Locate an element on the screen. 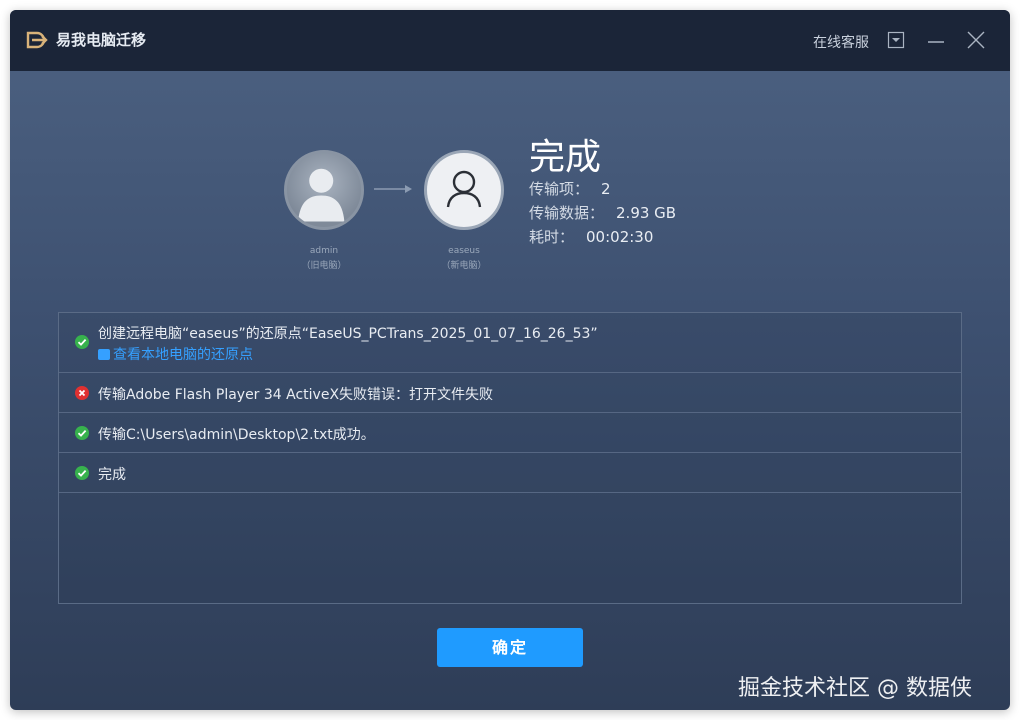  log-item: 完成 is located at coordinates (510, 473).